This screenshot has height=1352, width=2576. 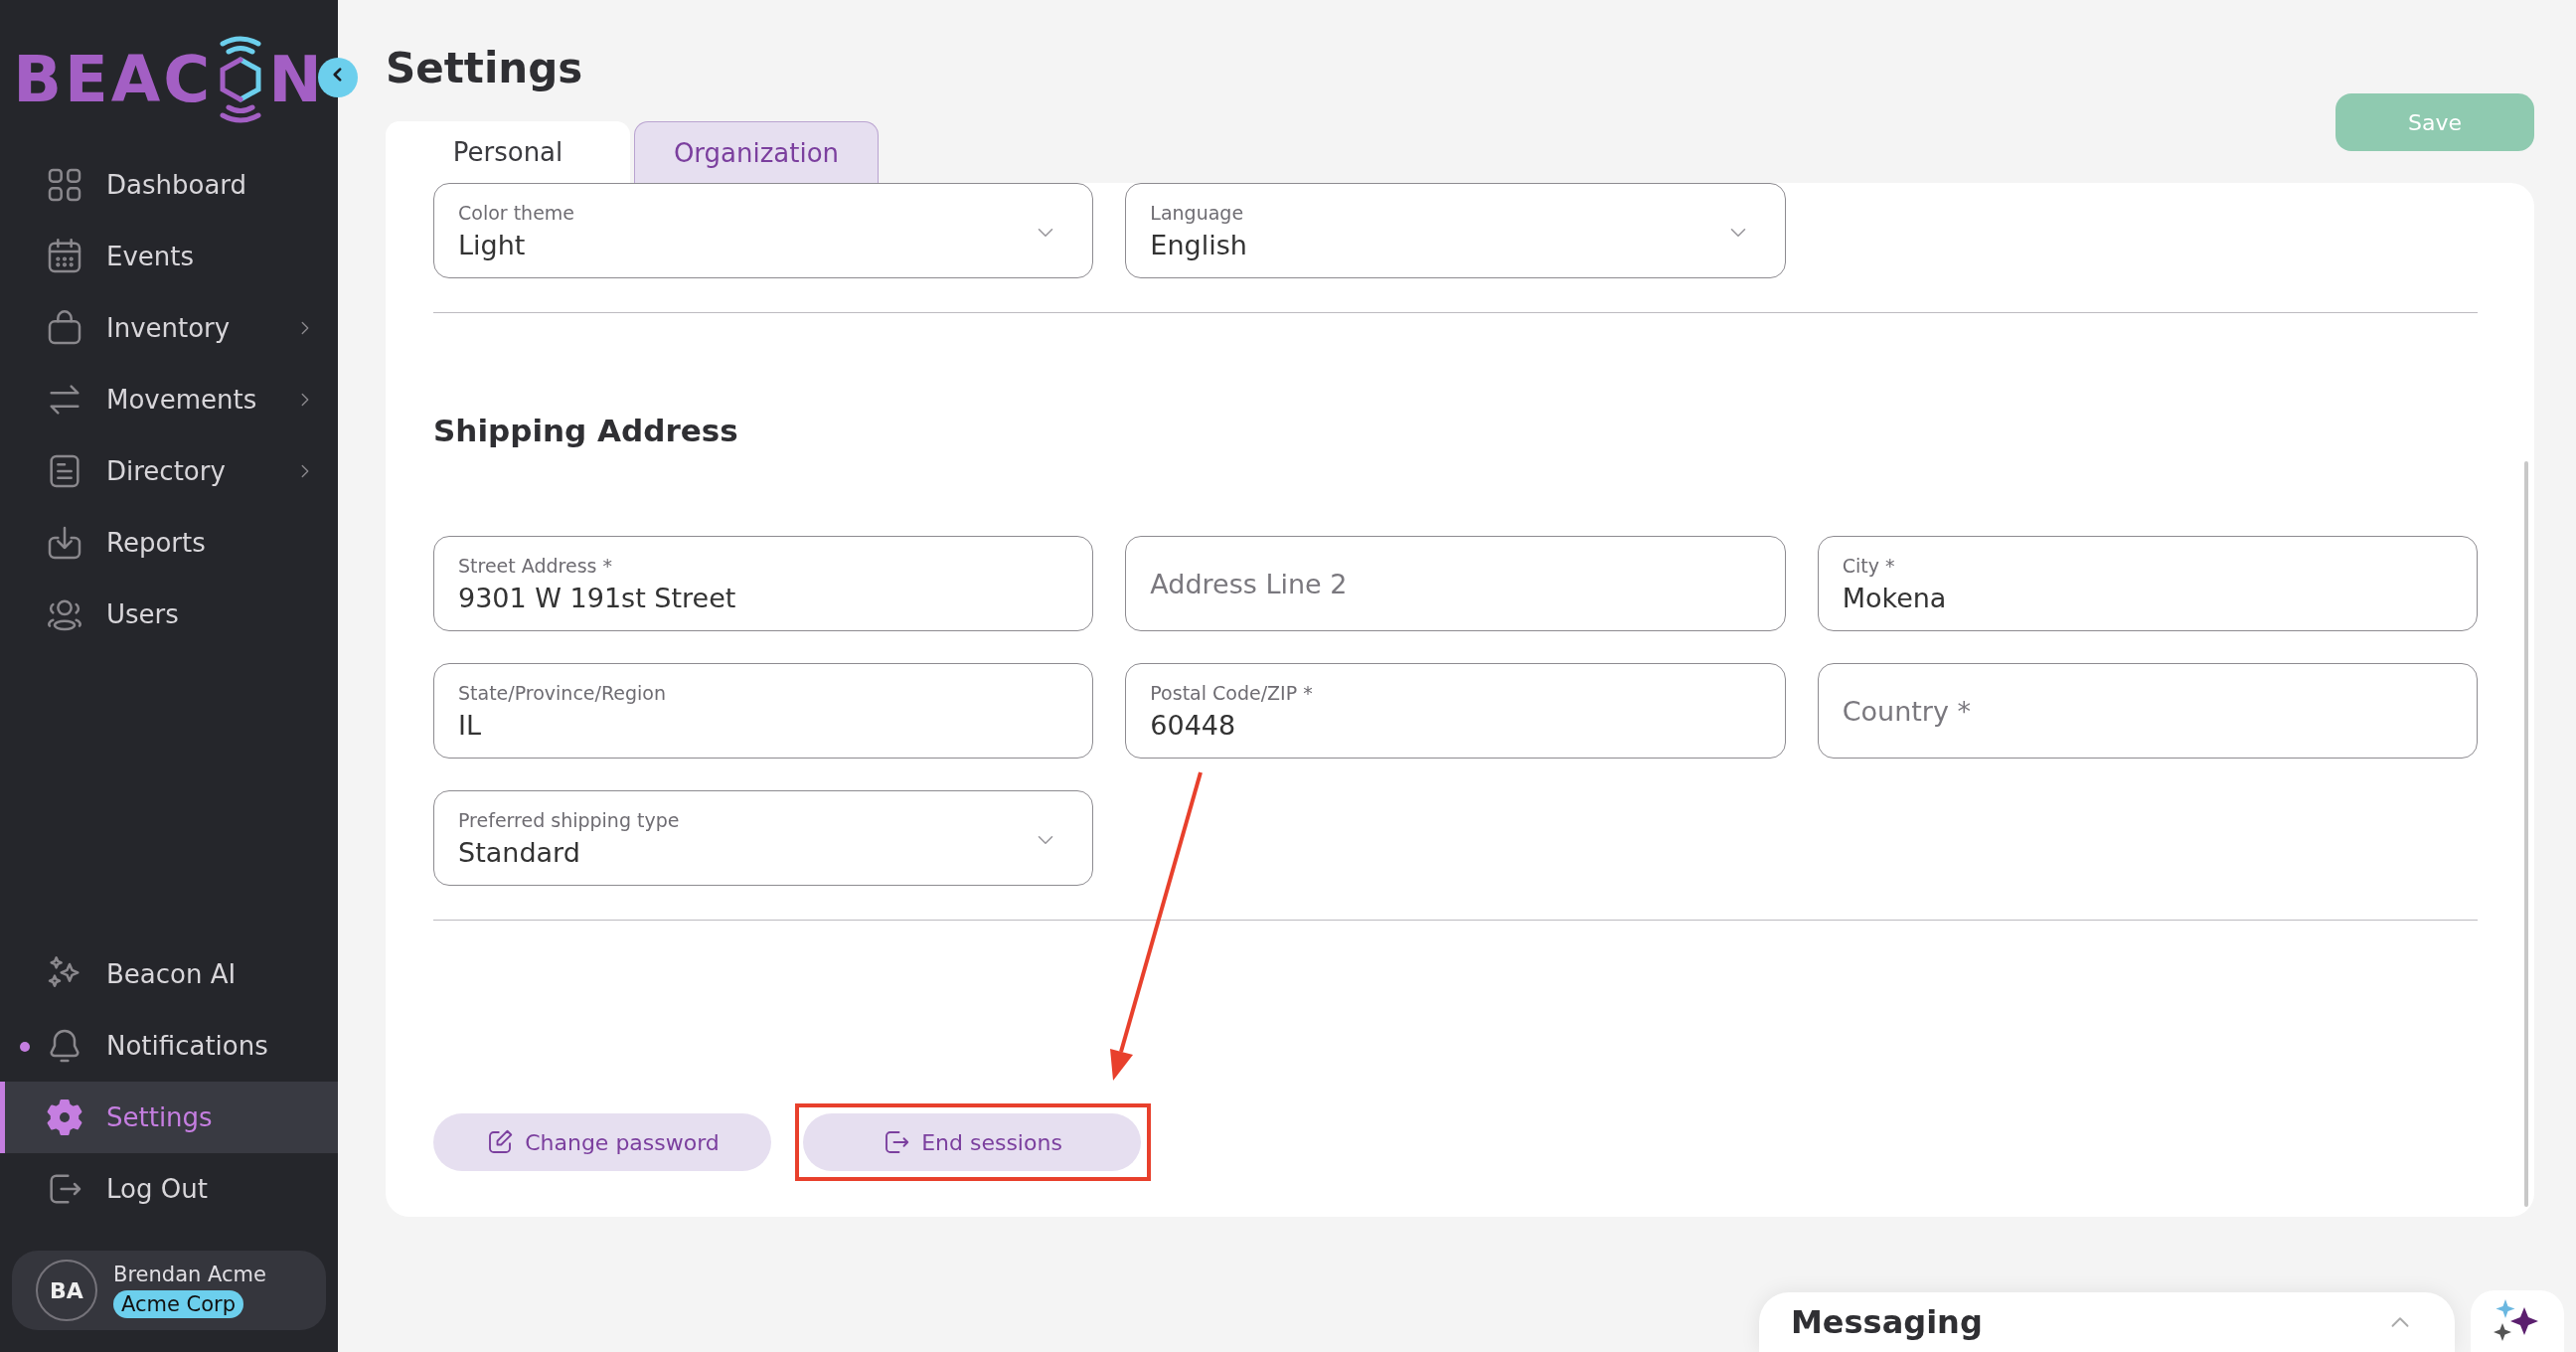 I want to click on nav-item: Users, so click(x=169, y=615).